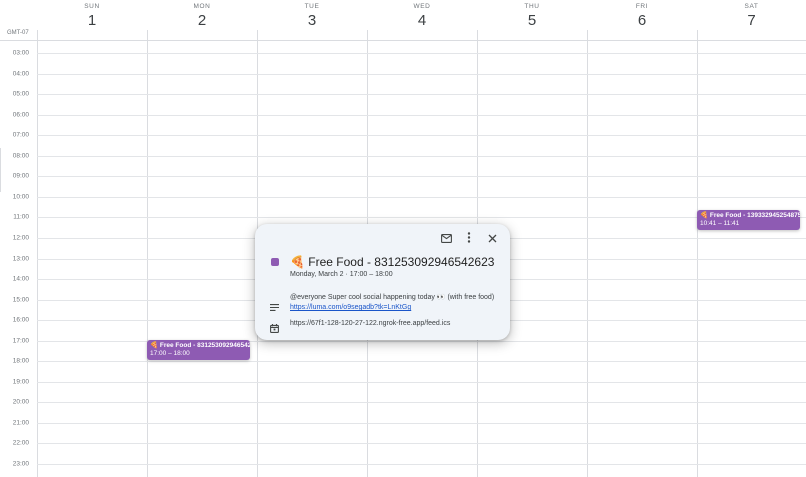  I want to click on close-button, so click(492, 239).